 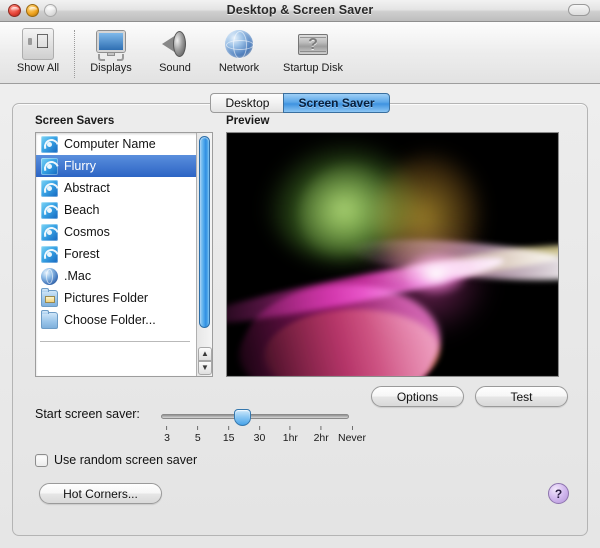 I want to click on toolbar-item-show-all:  Show All, so click(x=38, y=50).